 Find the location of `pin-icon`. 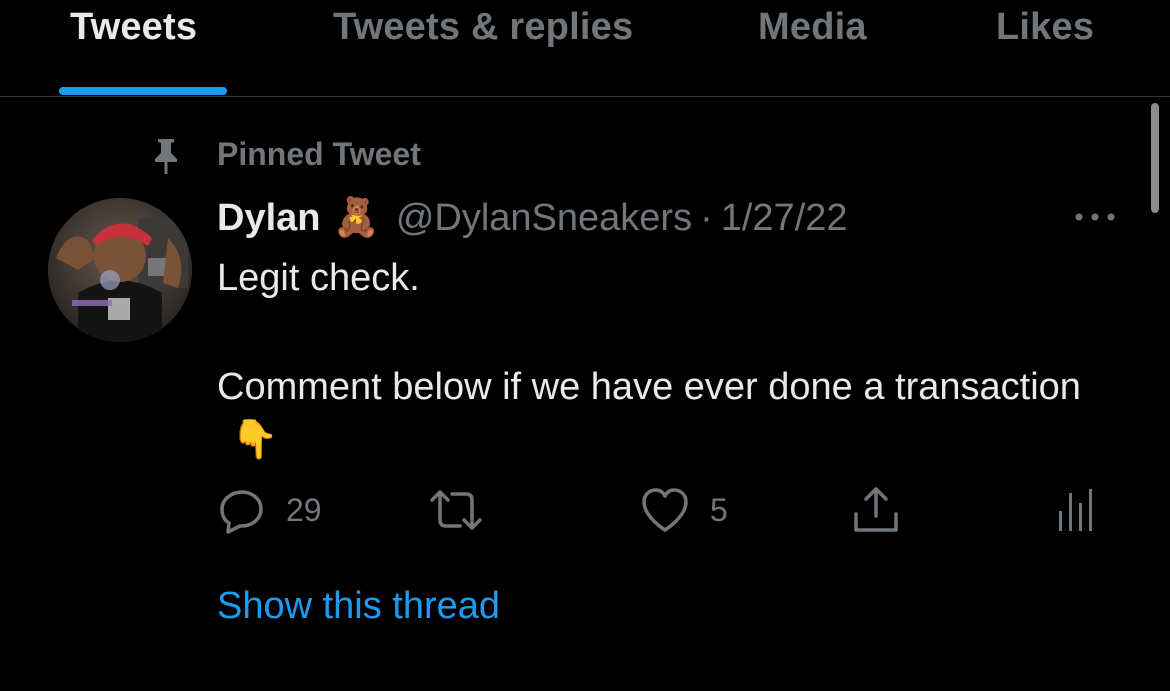

pin-icon is located at coordinates (166, 156).